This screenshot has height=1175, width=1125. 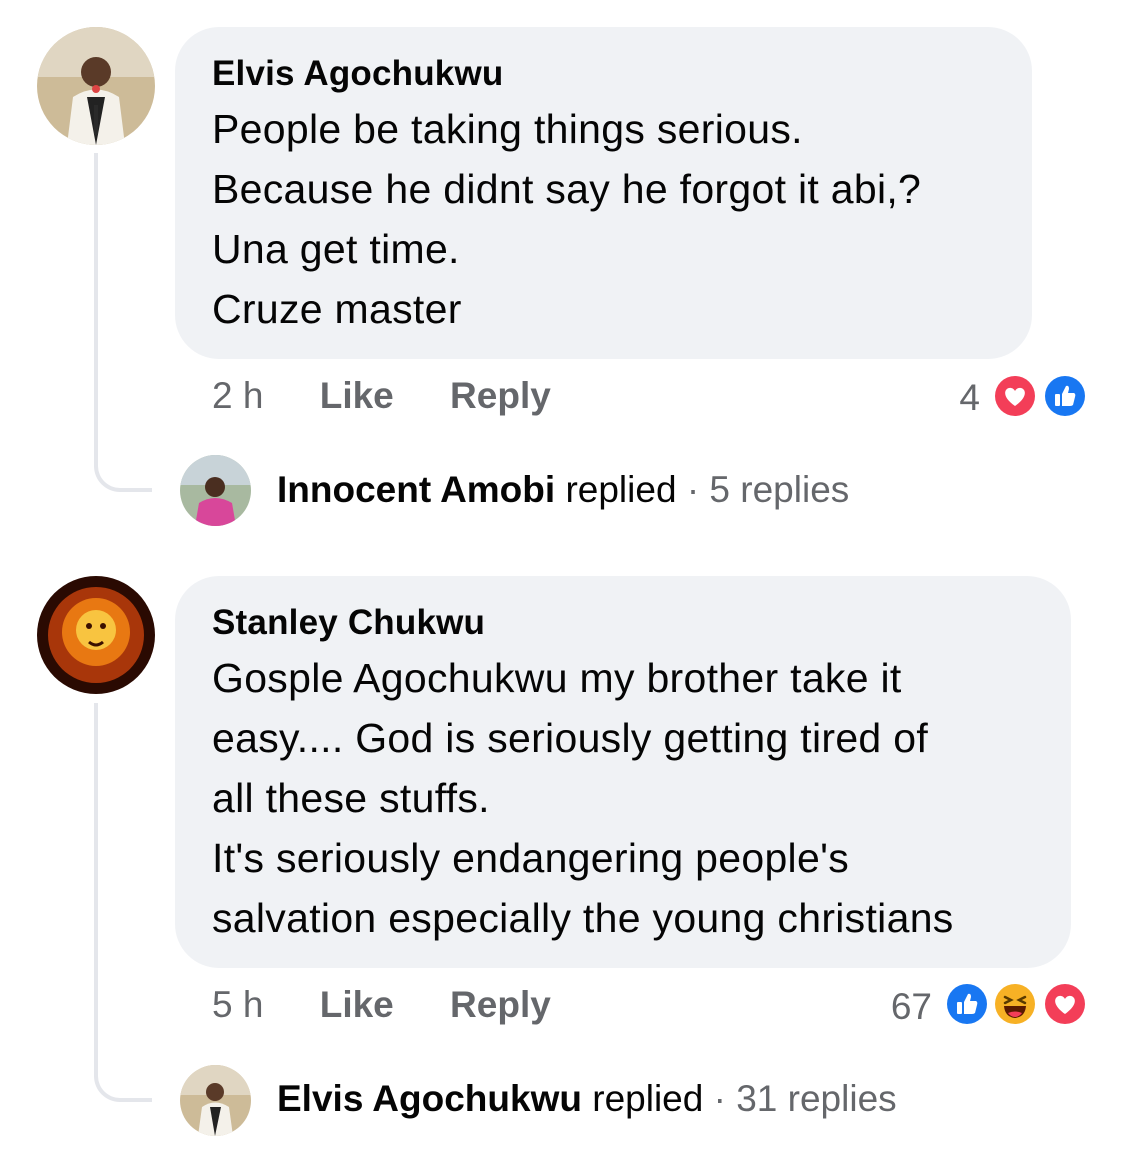 I want to click on avatar-stanley-chukwu, so click(x=96, y=635).